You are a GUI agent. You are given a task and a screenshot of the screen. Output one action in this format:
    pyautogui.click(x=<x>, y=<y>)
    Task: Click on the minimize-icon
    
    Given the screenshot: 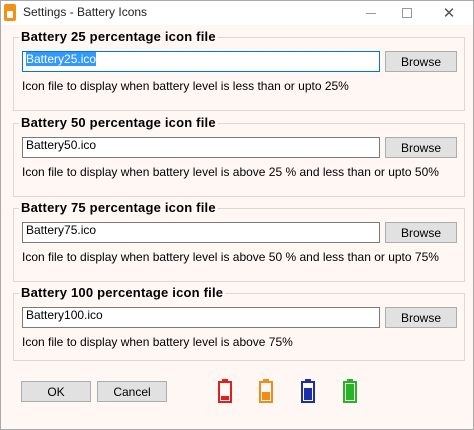 What is the action you would take?
    pyautogui.click(x=371, y=13)
    